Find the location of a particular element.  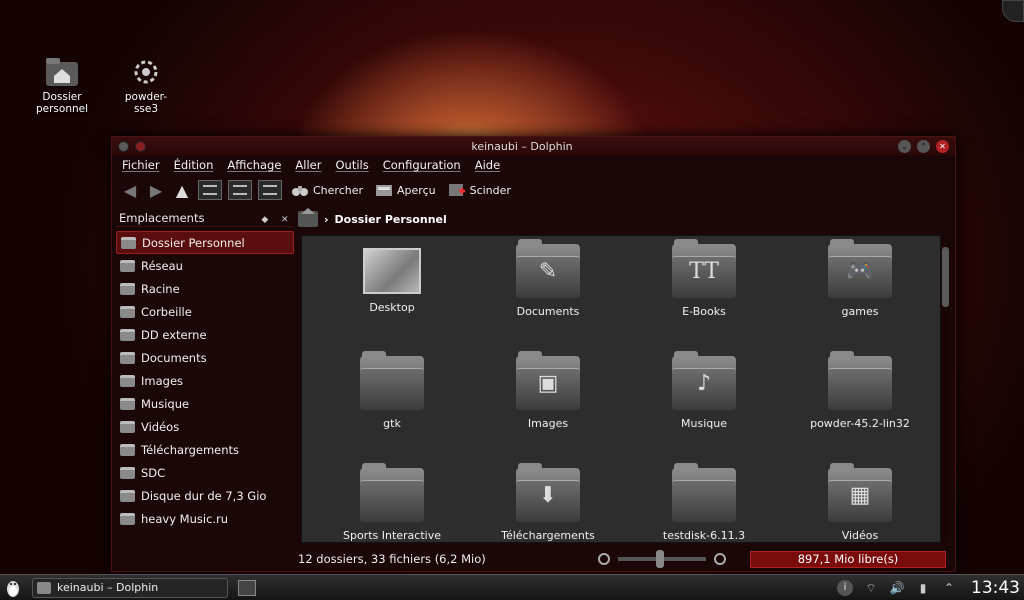

zoom-in-icon is located at coordinates (720, 559).